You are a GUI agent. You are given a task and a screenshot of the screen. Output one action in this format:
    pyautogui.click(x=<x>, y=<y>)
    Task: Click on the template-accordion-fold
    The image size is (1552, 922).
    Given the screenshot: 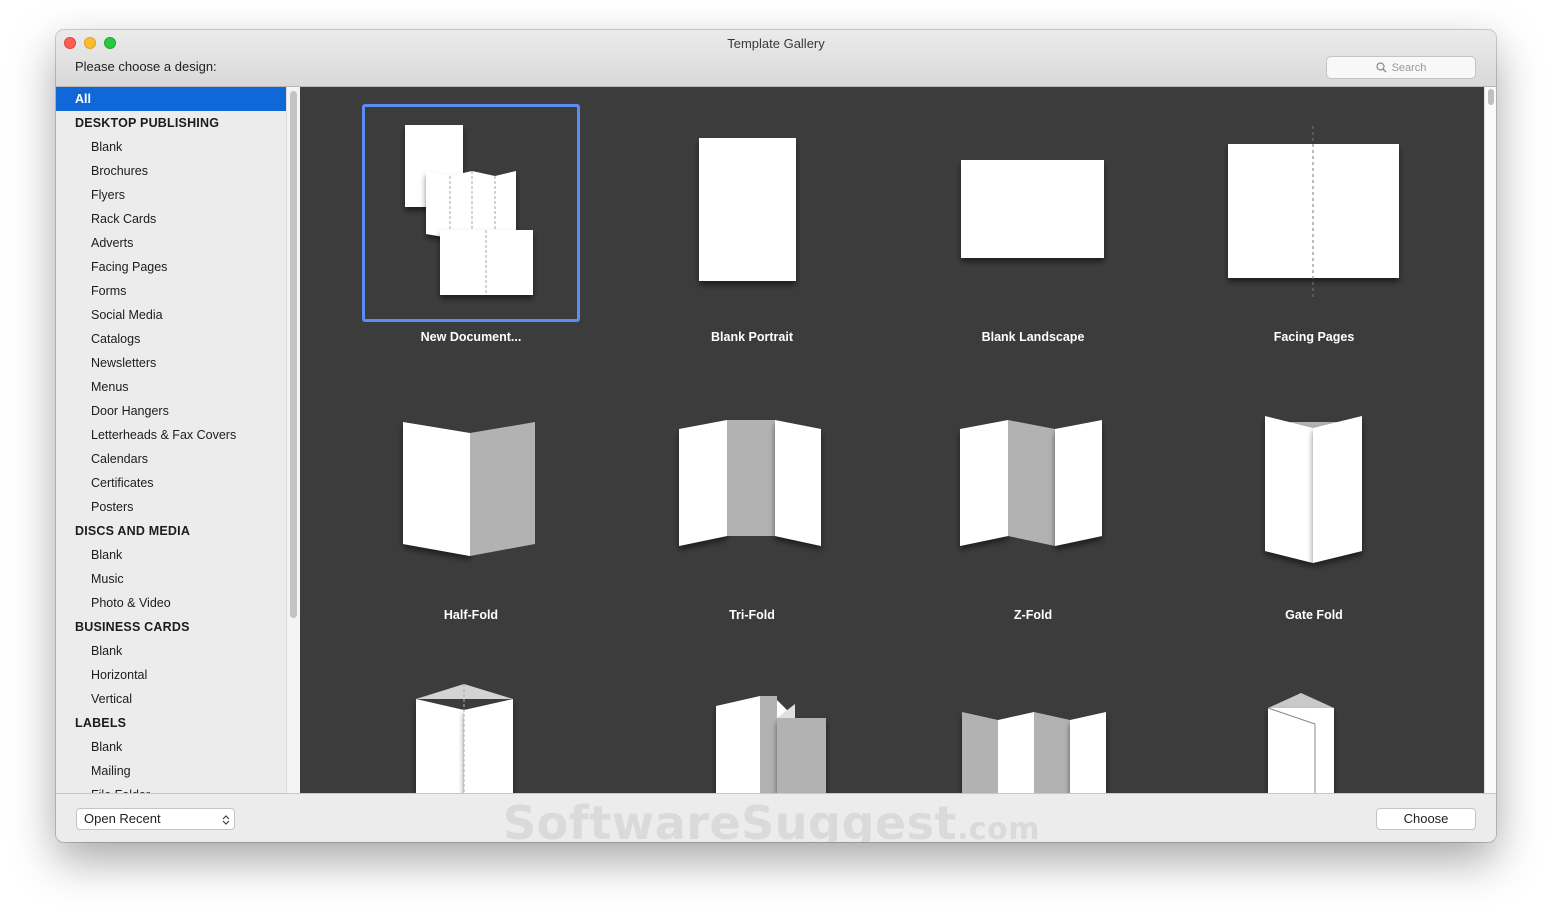 What is the action you would take?
    pyautogui.click(x=1002, y=718)
    